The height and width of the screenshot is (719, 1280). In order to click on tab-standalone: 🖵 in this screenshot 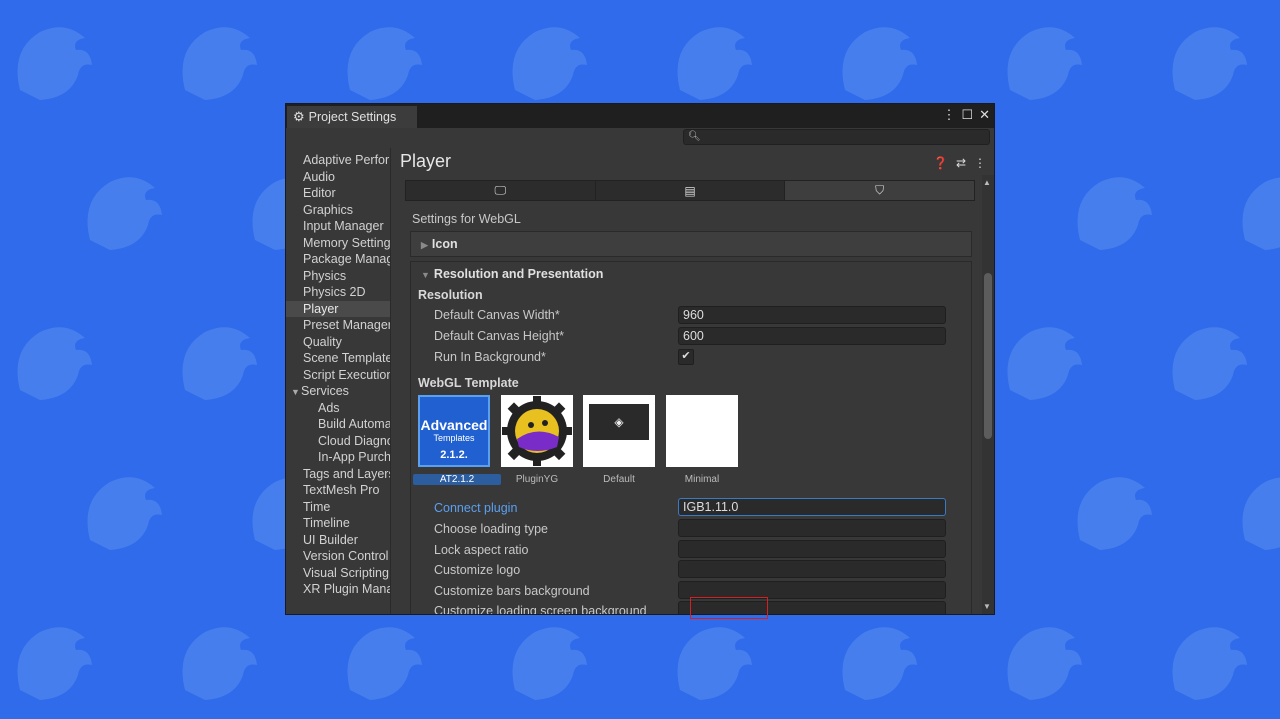, I will do `click(501, 190)`.